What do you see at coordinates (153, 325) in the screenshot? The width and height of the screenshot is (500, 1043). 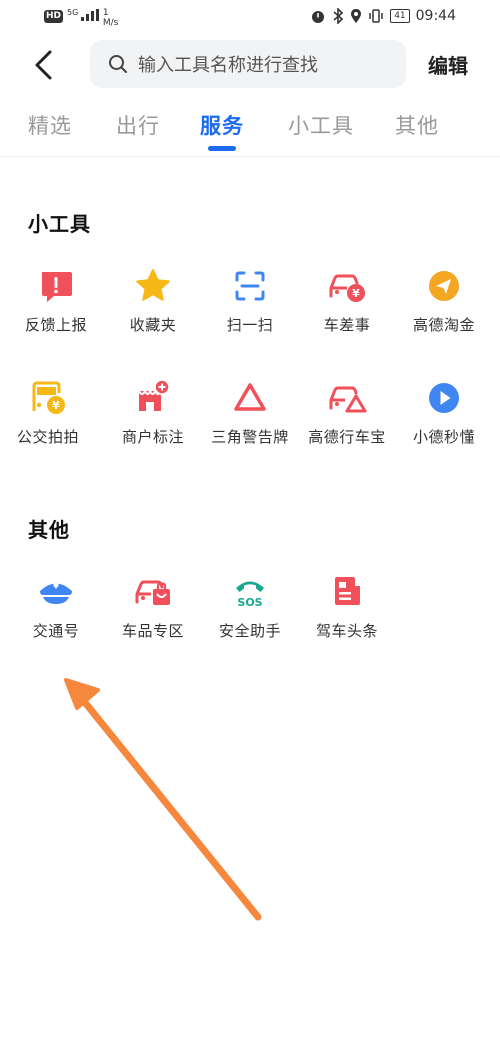 I see `tool-label: 收藏夹` at bounding box center [153, 325].